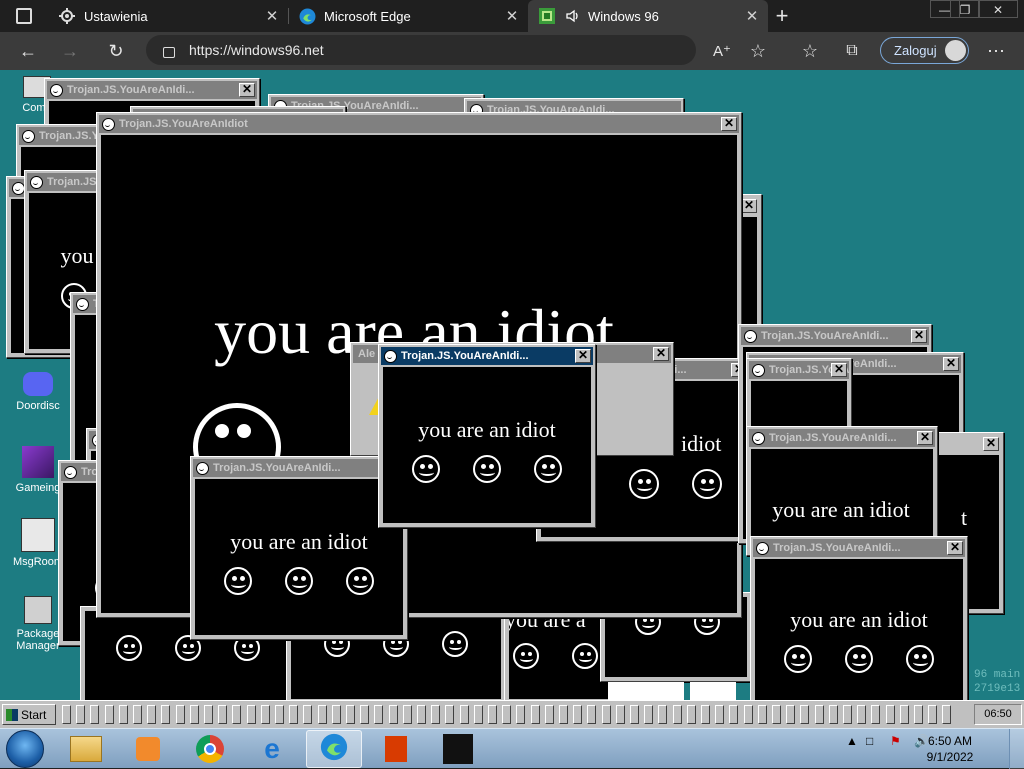  What do you see at coordinates (573, 16) in the screenshot?
I see `speaker-icon` at bounding box center [573, 16].